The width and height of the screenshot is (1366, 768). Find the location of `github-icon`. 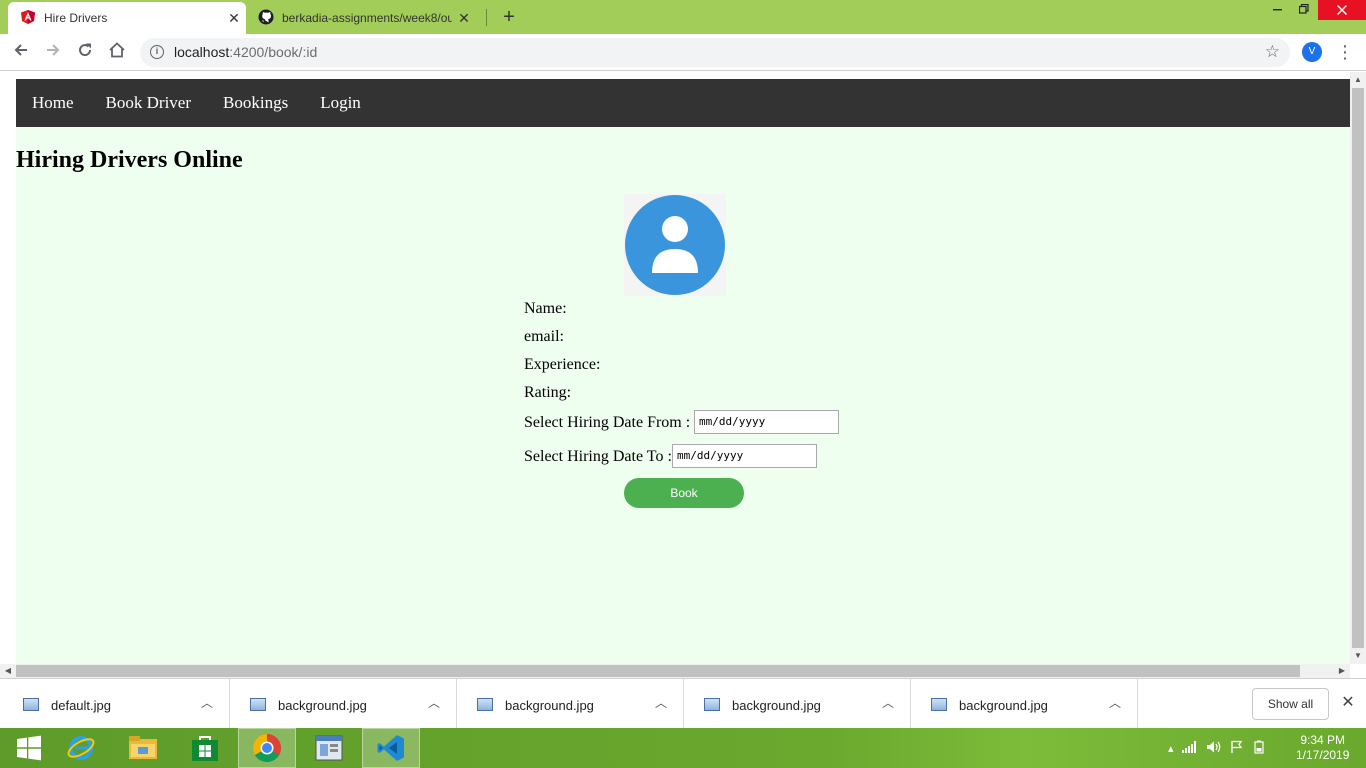

github-icon is located at coordinates (266, 18).